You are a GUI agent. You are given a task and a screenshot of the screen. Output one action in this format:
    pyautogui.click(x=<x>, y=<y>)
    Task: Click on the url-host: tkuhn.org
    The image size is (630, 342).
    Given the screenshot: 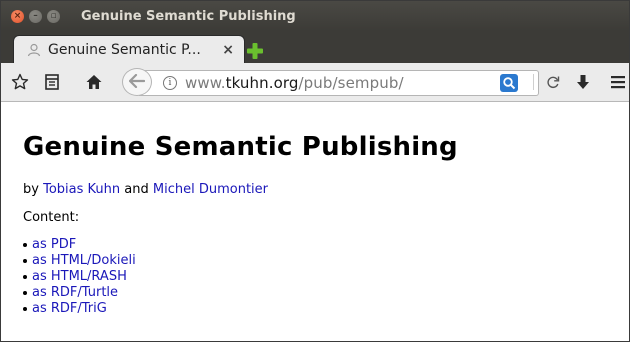 What is the action you would take?
    pyautogui.click(x=262, y=83)
    